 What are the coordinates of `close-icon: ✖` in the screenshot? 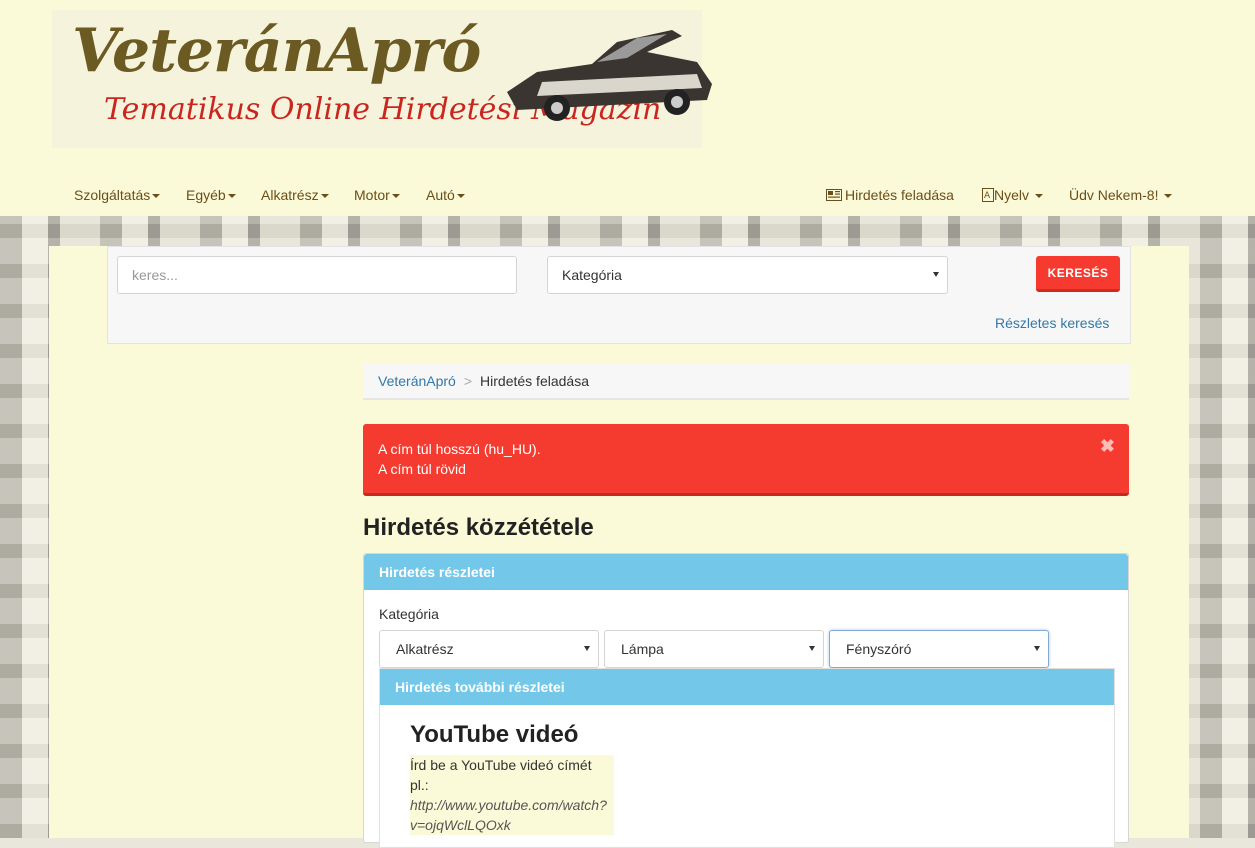 It's located at (1107, 446).